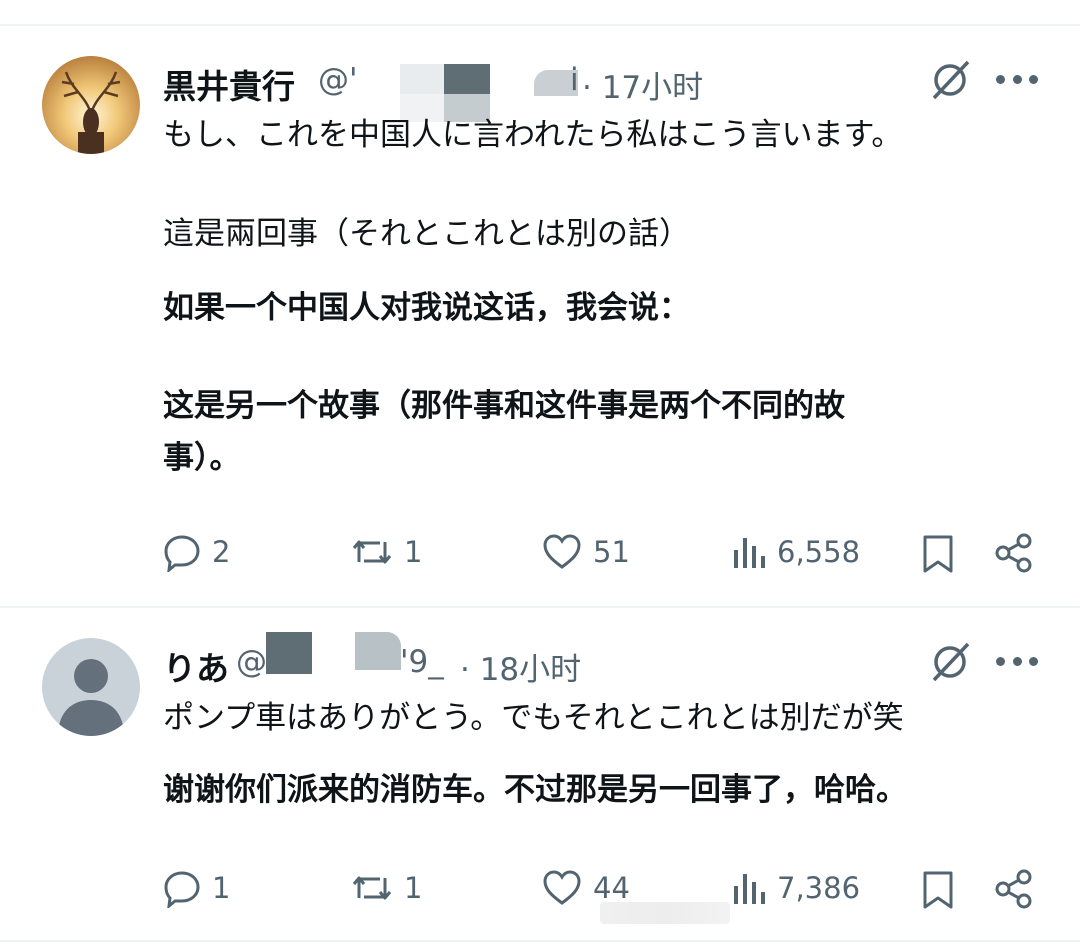  I want to click on watermark, so click(665, 913).